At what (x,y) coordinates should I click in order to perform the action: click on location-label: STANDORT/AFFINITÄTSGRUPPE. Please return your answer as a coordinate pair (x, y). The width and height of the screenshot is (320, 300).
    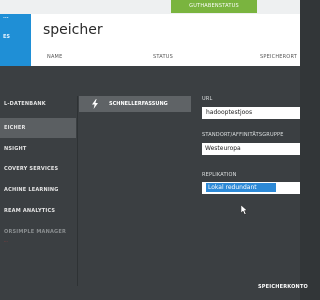
    Looking at the image, I should click on (243, 135).